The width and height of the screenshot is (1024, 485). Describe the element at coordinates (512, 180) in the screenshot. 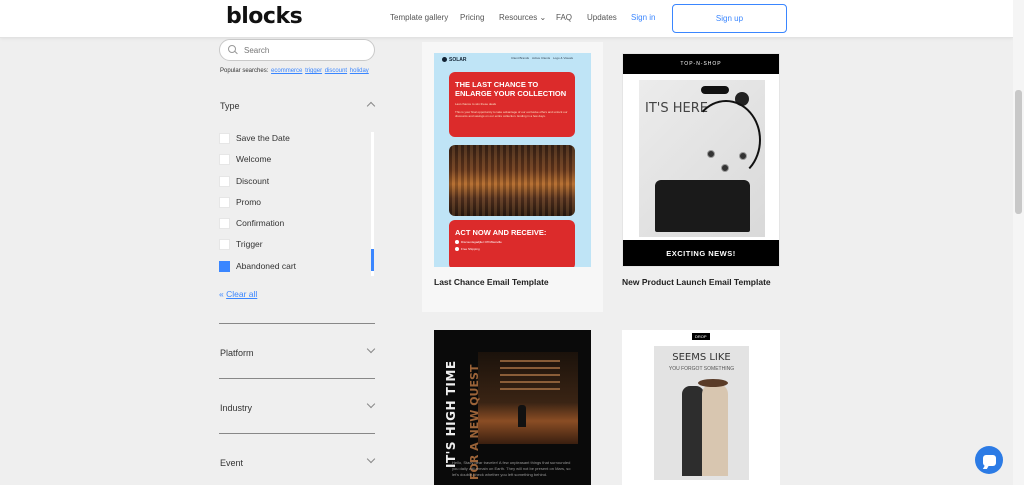

I see `library-photo` at that location.